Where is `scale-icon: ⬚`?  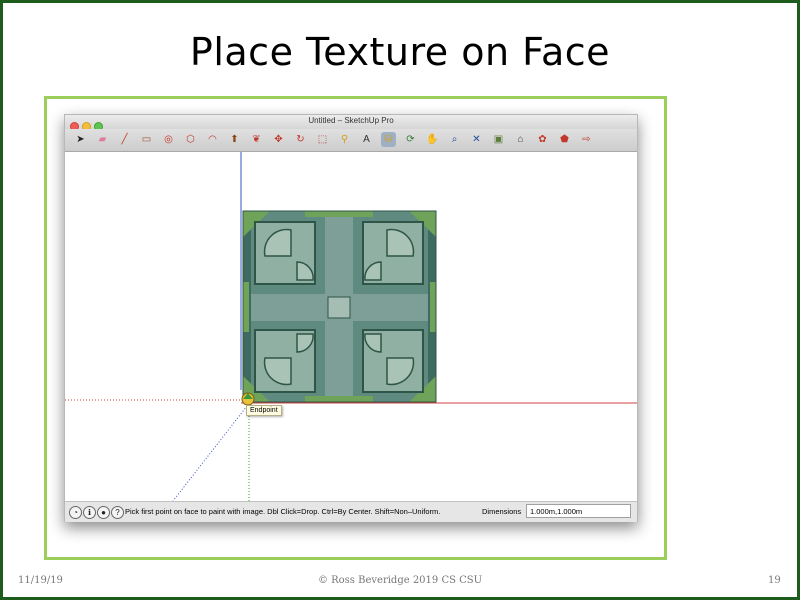 scale-icon: ⬚ is located at coordinates (322, 139).